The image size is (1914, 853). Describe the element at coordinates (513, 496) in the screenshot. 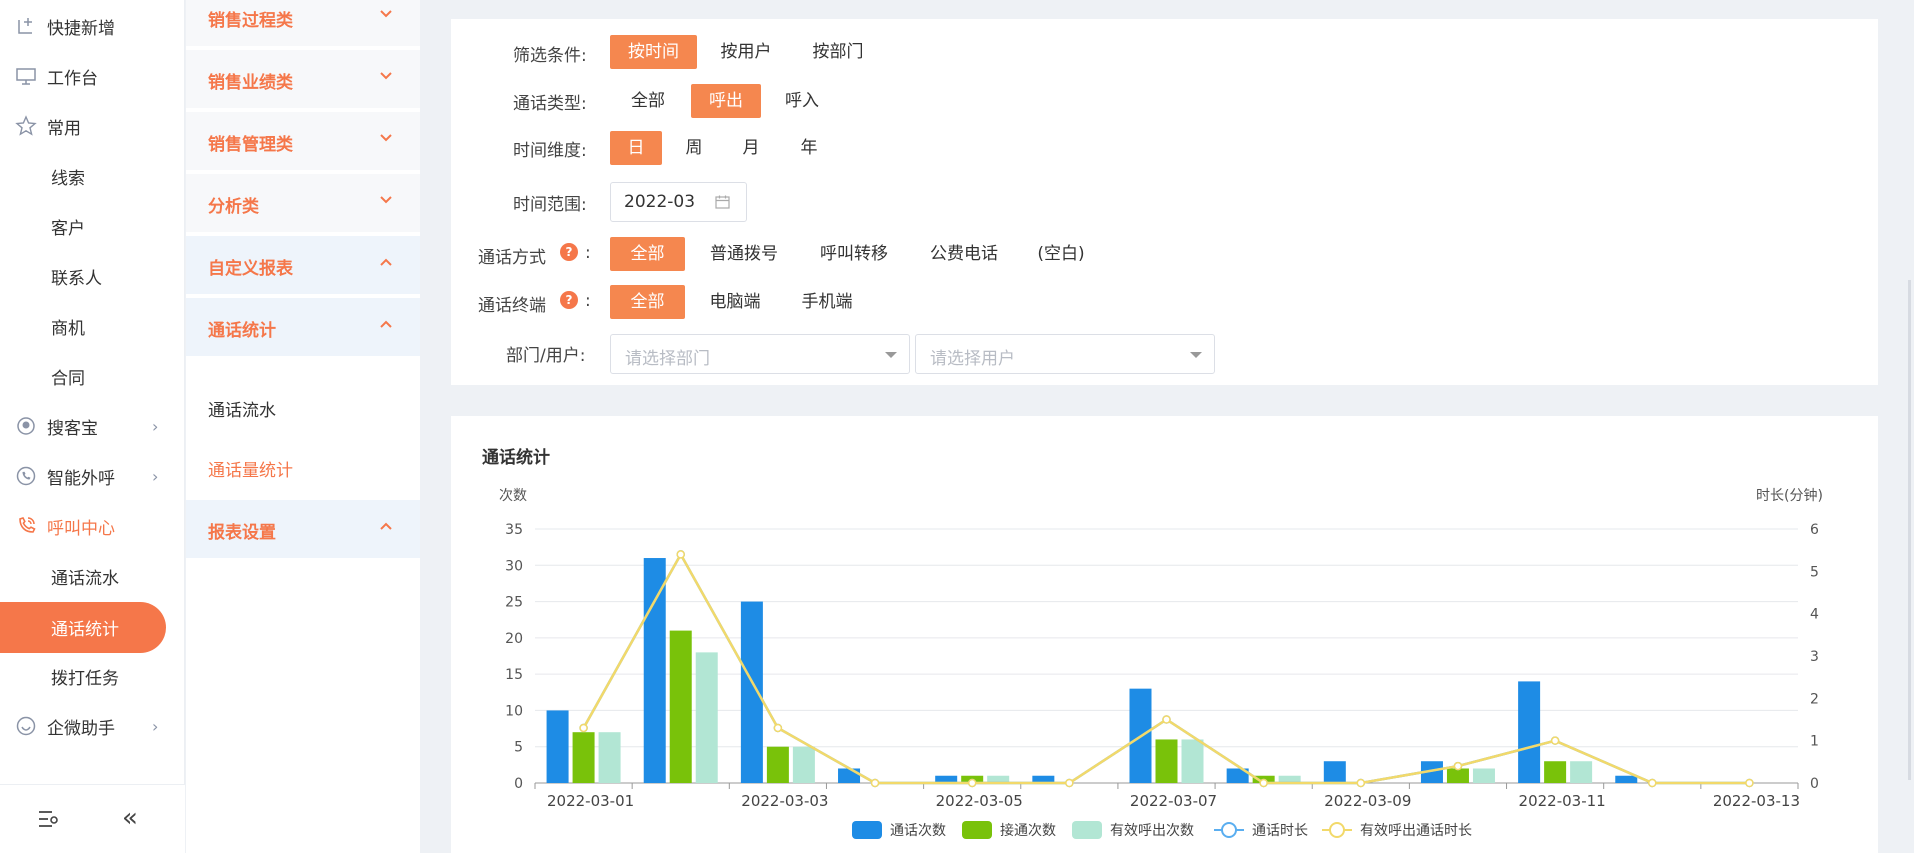

I see `y-axis-title: 次数` at that location.